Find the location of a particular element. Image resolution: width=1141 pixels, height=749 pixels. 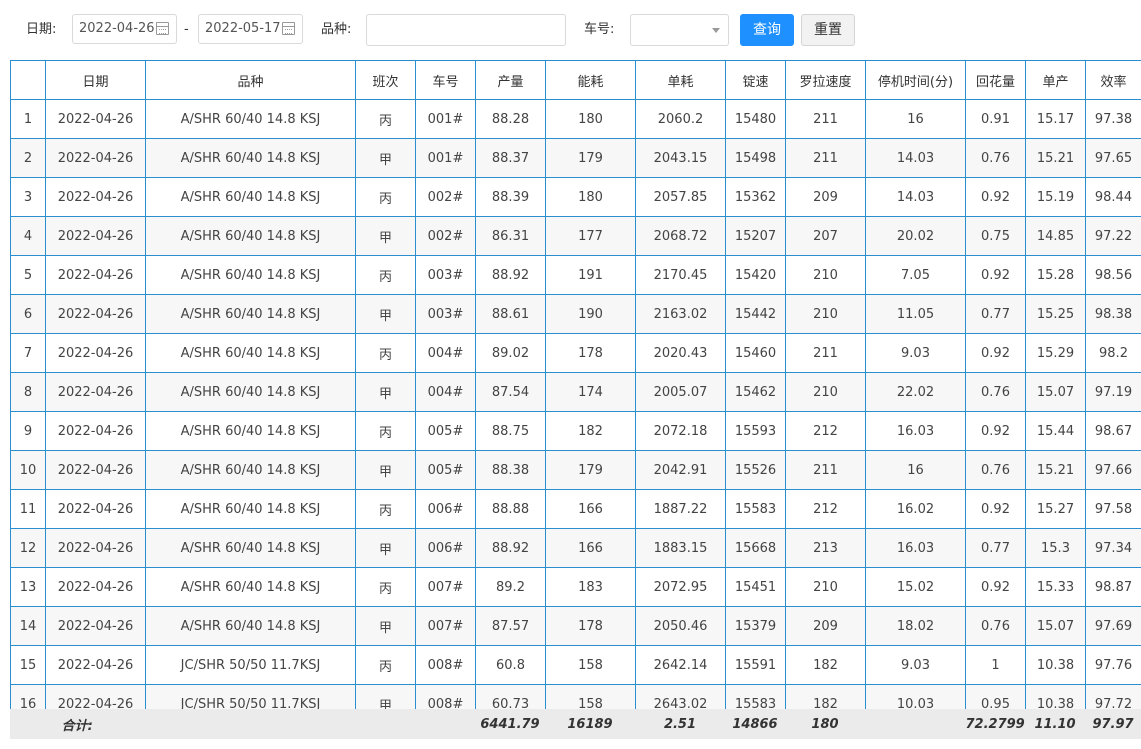

cell-unit-output: 15.21 is located at coordinates (1055, 158).